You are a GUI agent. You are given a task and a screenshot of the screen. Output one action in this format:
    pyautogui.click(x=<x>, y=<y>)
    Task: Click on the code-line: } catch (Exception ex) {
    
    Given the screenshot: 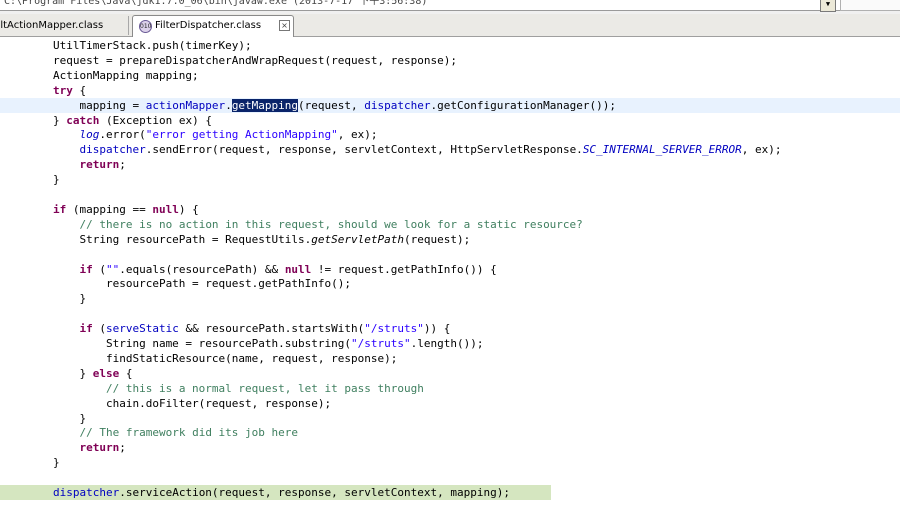 What is the action you would take?
    pyautogui.click(x=450, y=120)
    